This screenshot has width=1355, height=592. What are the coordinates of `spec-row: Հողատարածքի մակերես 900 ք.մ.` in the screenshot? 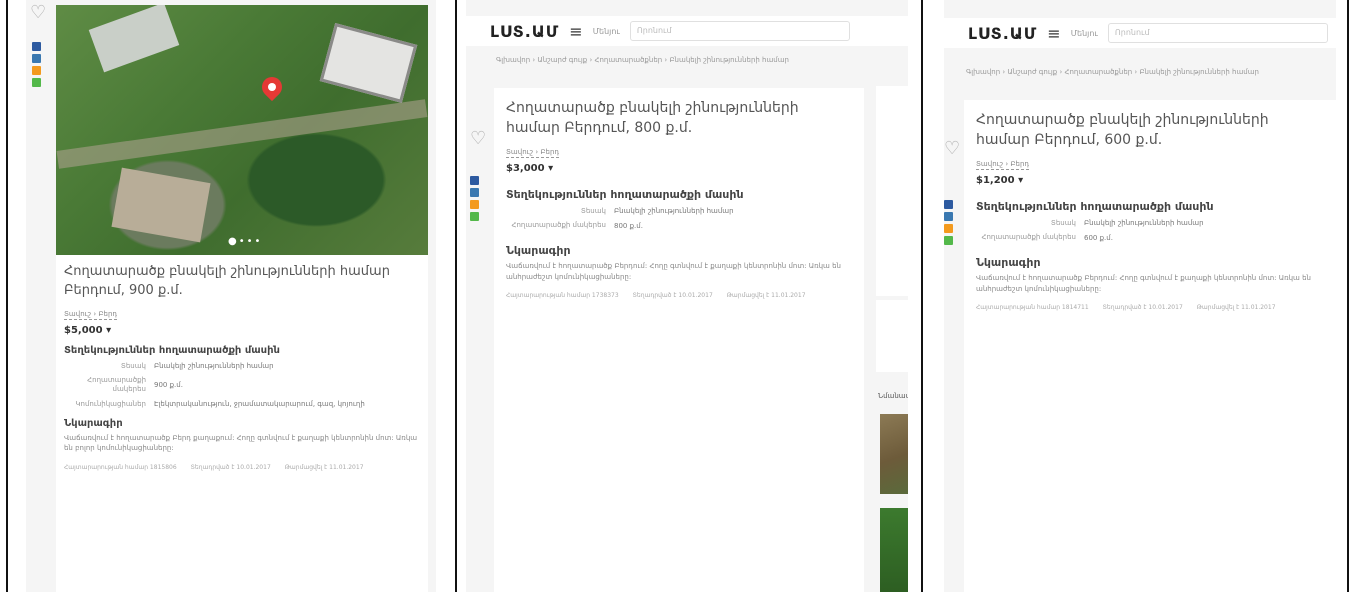 It's located at (242, 385).